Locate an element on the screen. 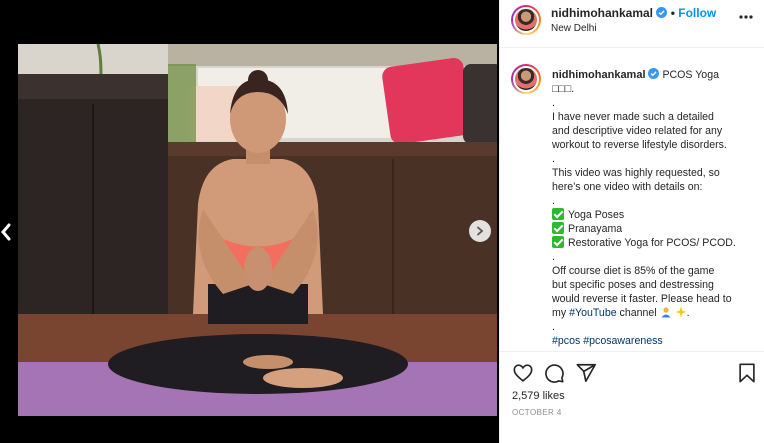 This screenshot has height=443, width=764. more-options-icon is located at coordinates (746, 17).